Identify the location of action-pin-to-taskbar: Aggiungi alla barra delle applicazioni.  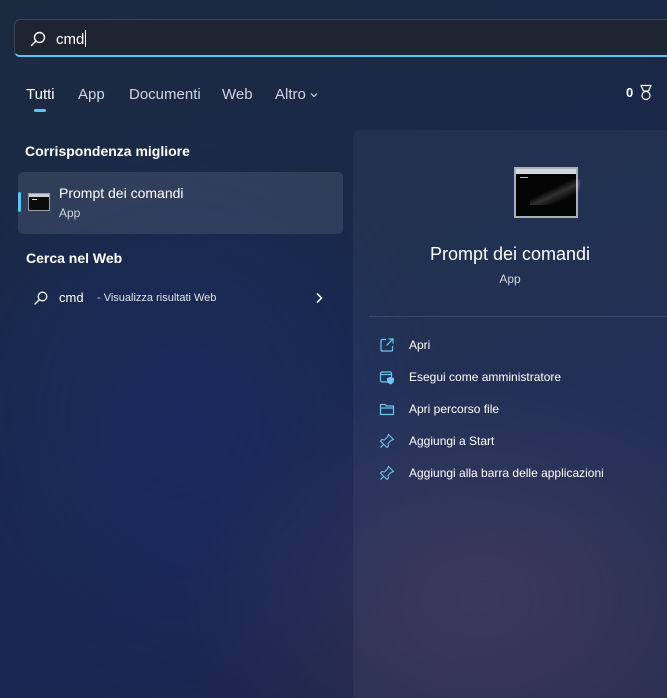
(519, 474).